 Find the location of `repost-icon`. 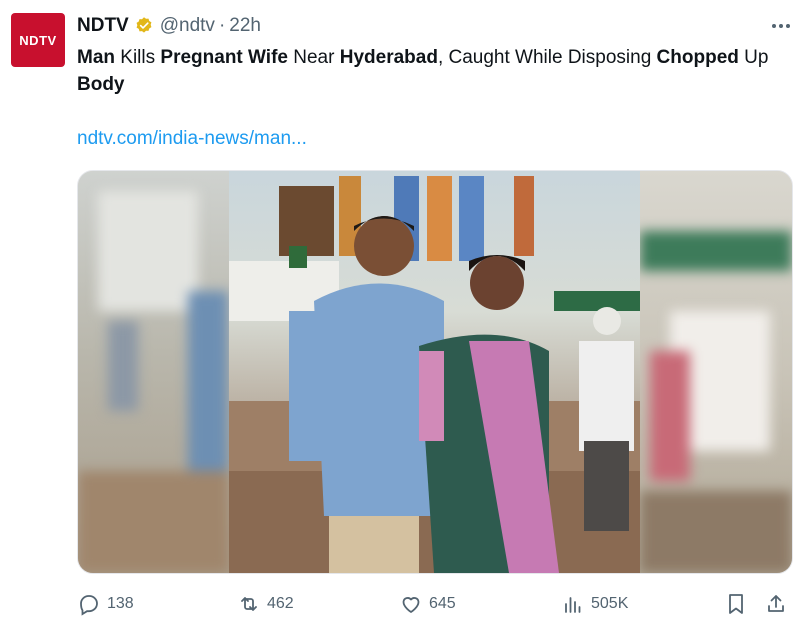

repost-icon is located at coordinates (249, 604).